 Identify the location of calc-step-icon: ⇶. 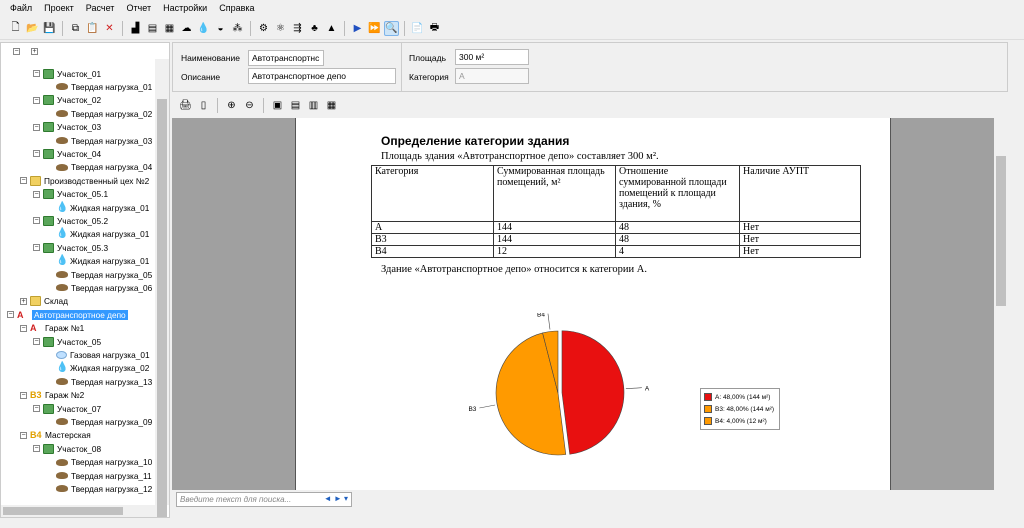
(297, 28).